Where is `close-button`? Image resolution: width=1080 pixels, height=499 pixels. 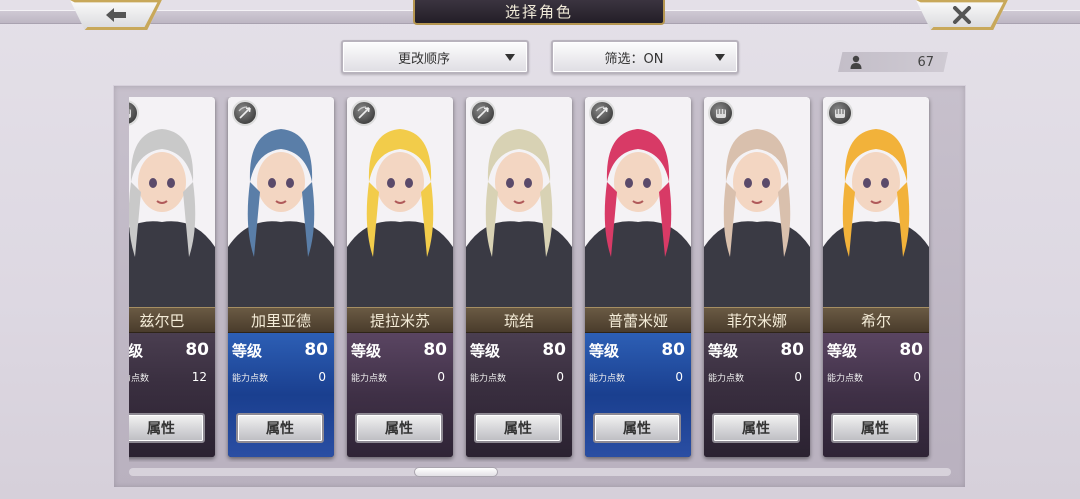 close-button is located at coordinates (962, 15).